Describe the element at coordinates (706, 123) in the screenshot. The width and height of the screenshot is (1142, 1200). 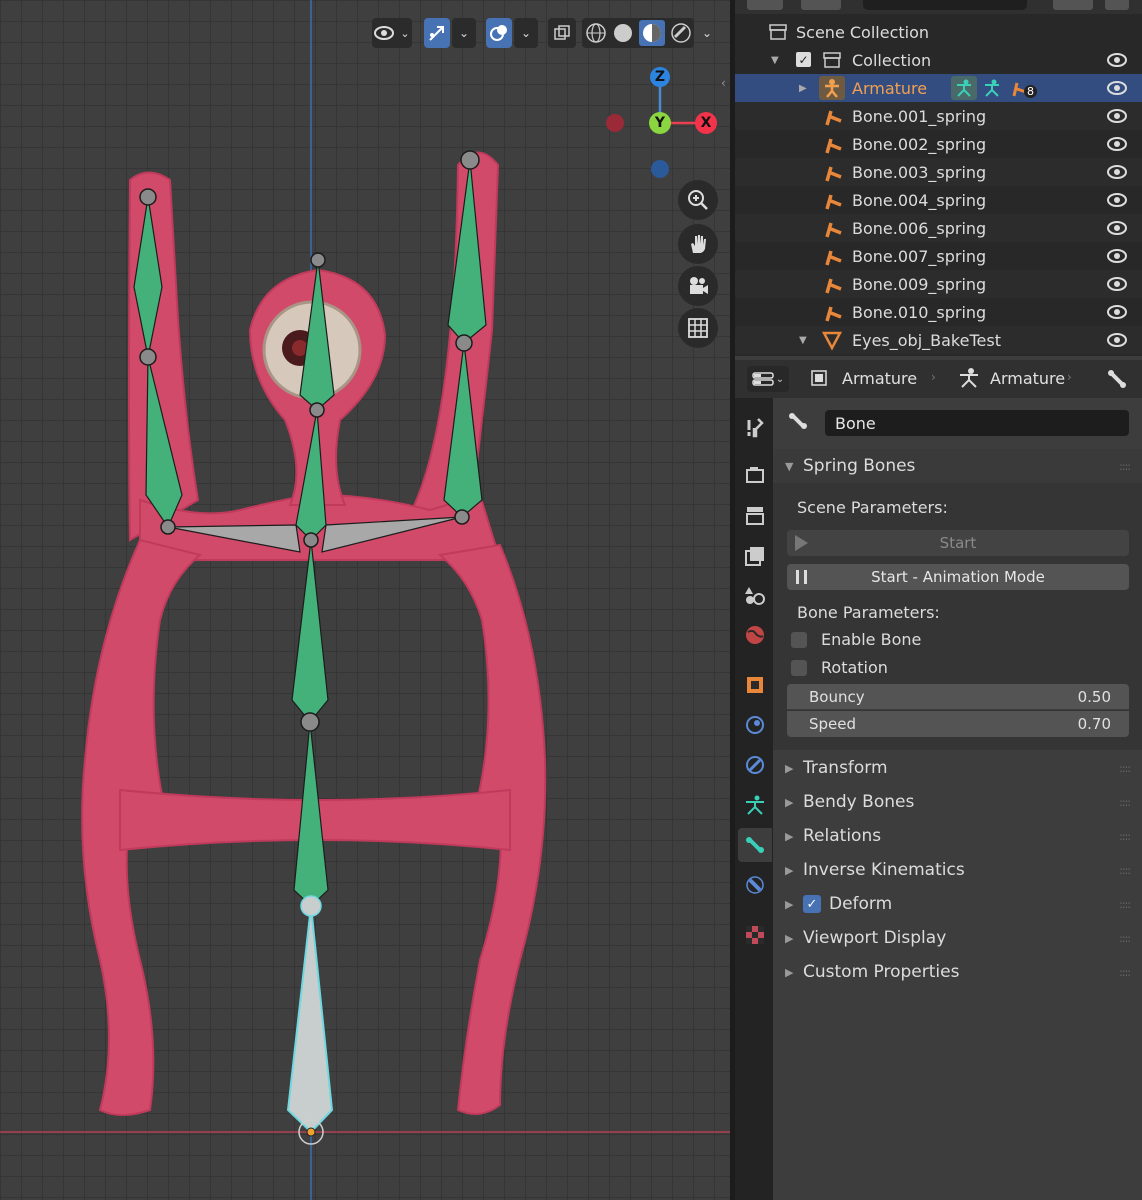
I see `gizmo-x-axis: X` at that location.